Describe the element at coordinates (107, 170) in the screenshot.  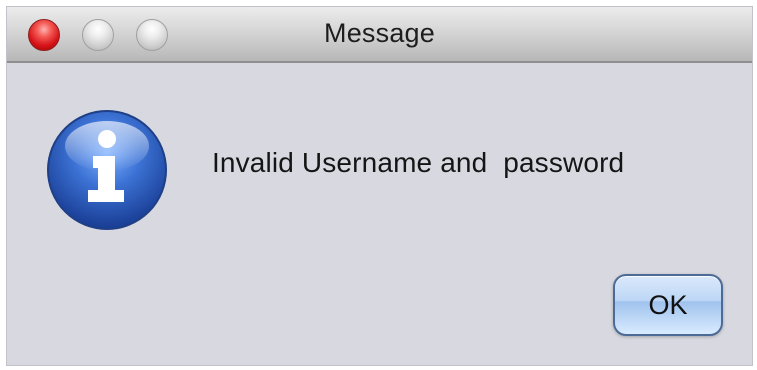
I see `info-icon` at that location.